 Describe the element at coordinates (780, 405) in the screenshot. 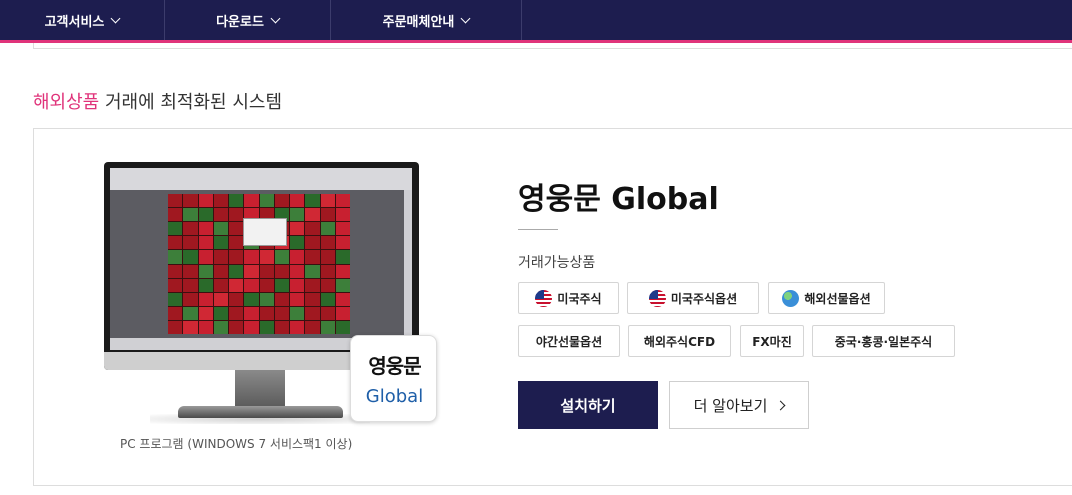

I see `chevron-right-icon` at that location.